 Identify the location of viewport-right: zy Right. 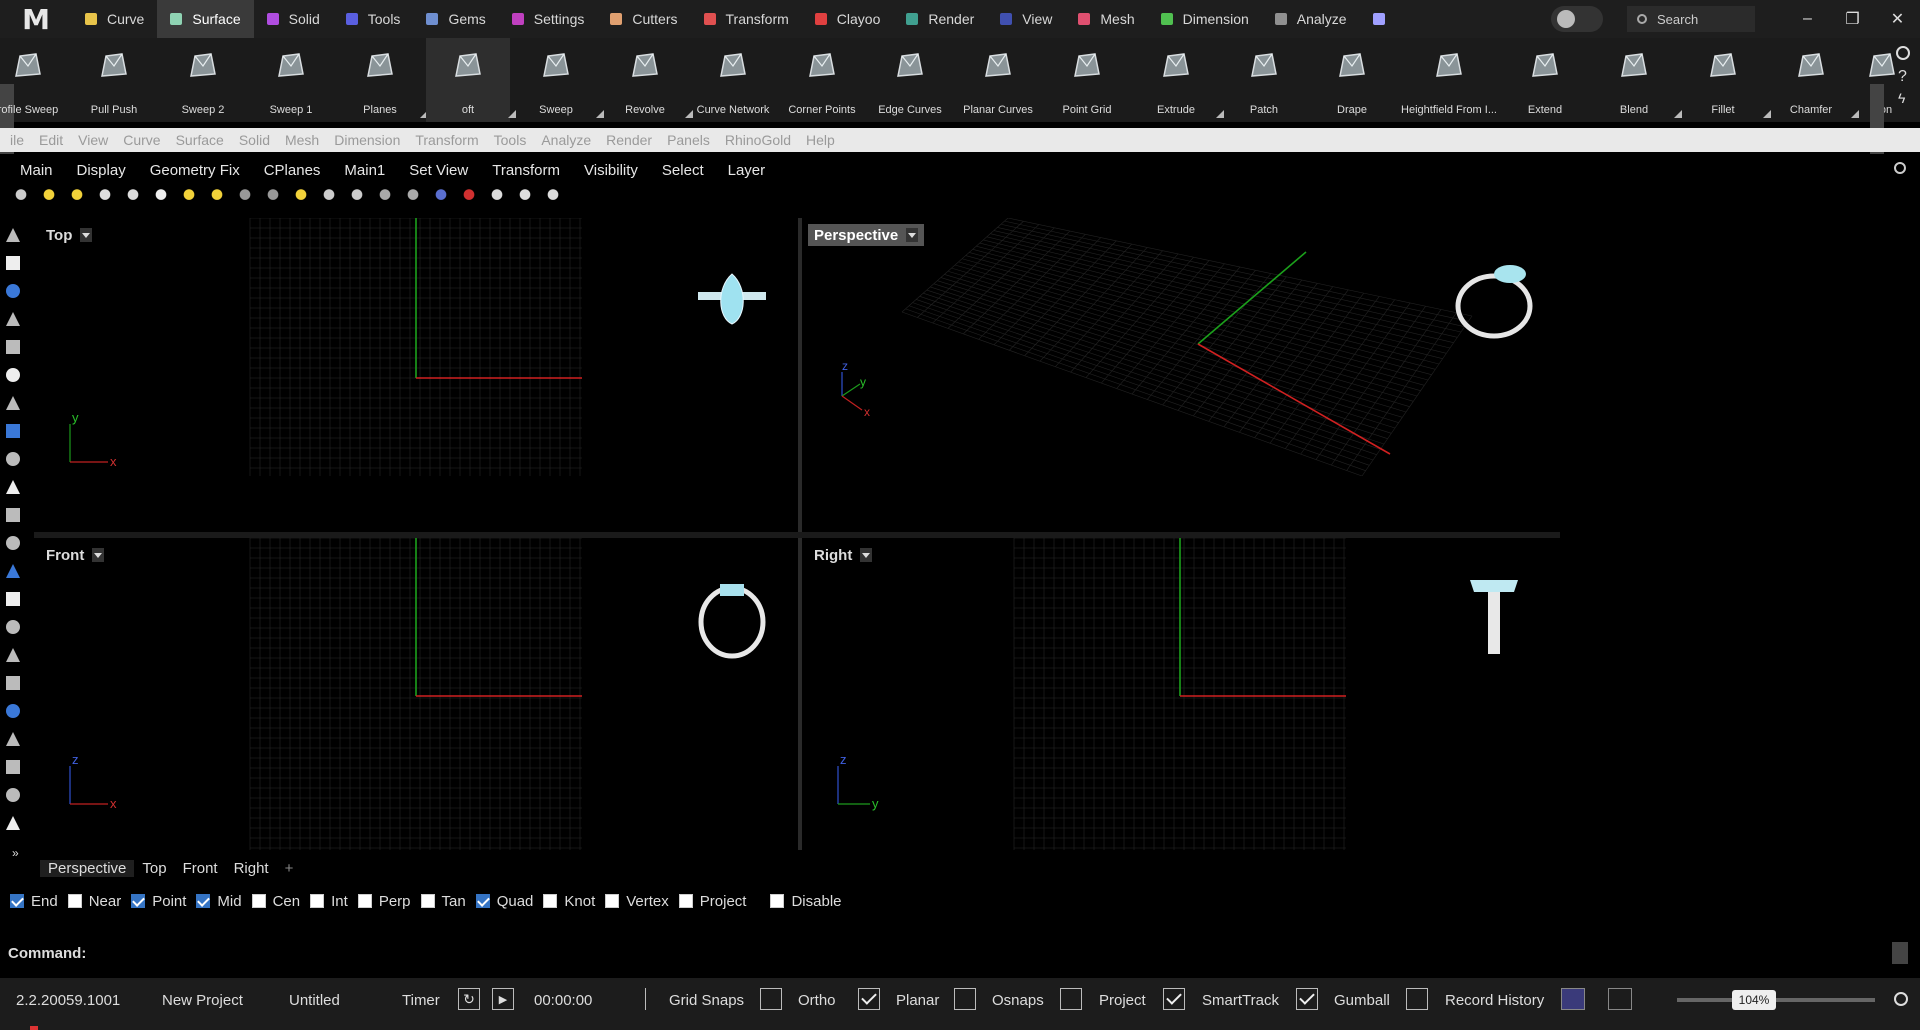
(1181, 694).